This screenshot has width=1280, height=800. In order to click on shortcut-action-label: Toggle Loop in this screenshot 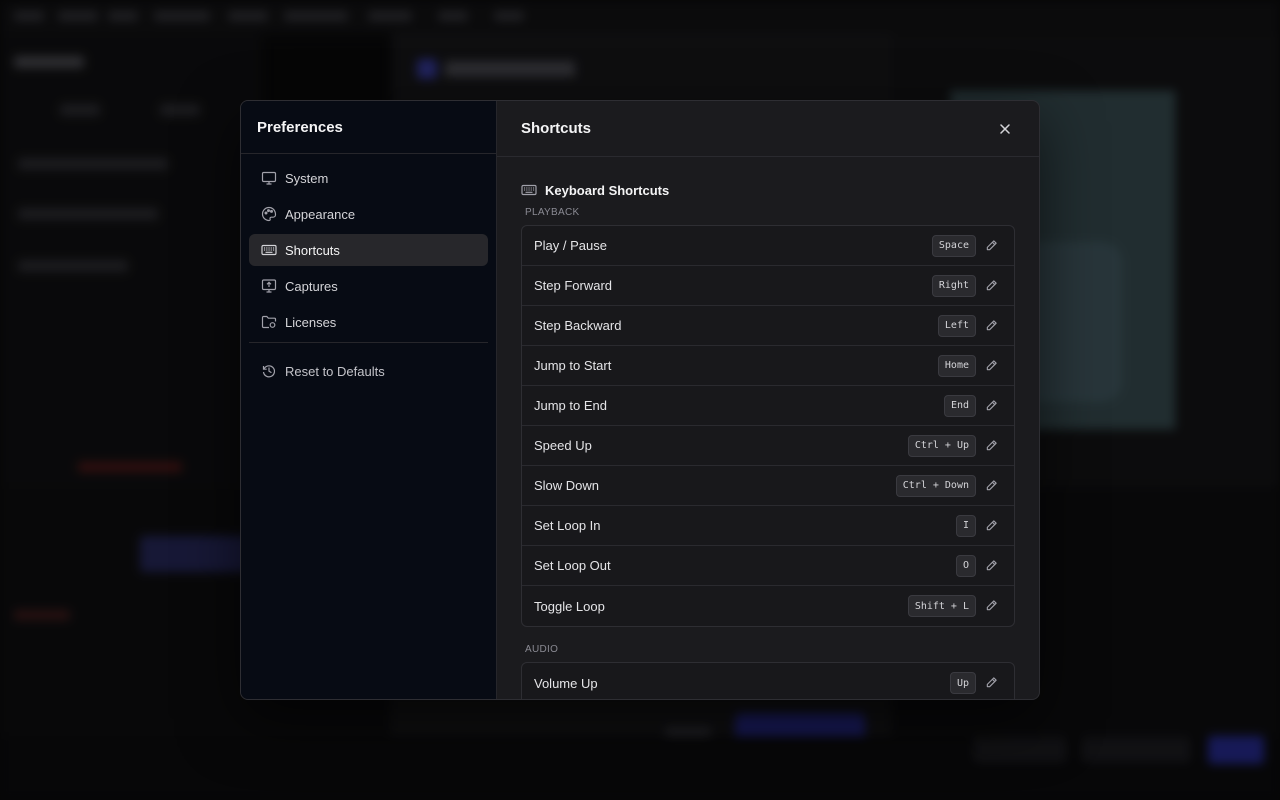, I will do `click(569, 606)`.